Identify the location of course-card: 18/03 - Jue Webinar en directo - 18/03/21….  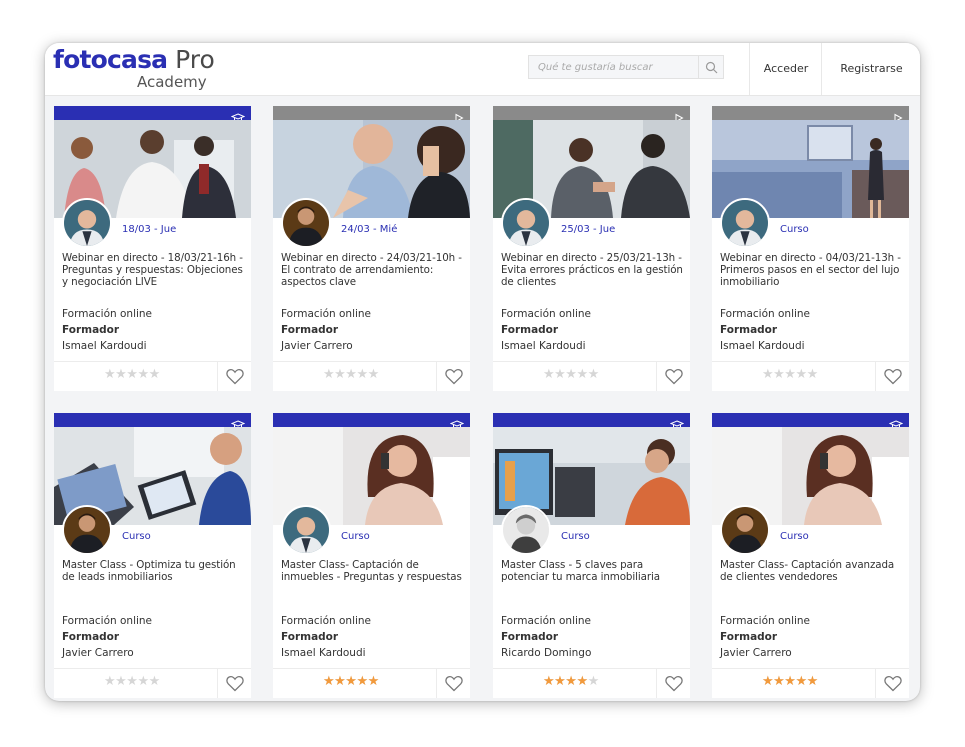
(152, 248).